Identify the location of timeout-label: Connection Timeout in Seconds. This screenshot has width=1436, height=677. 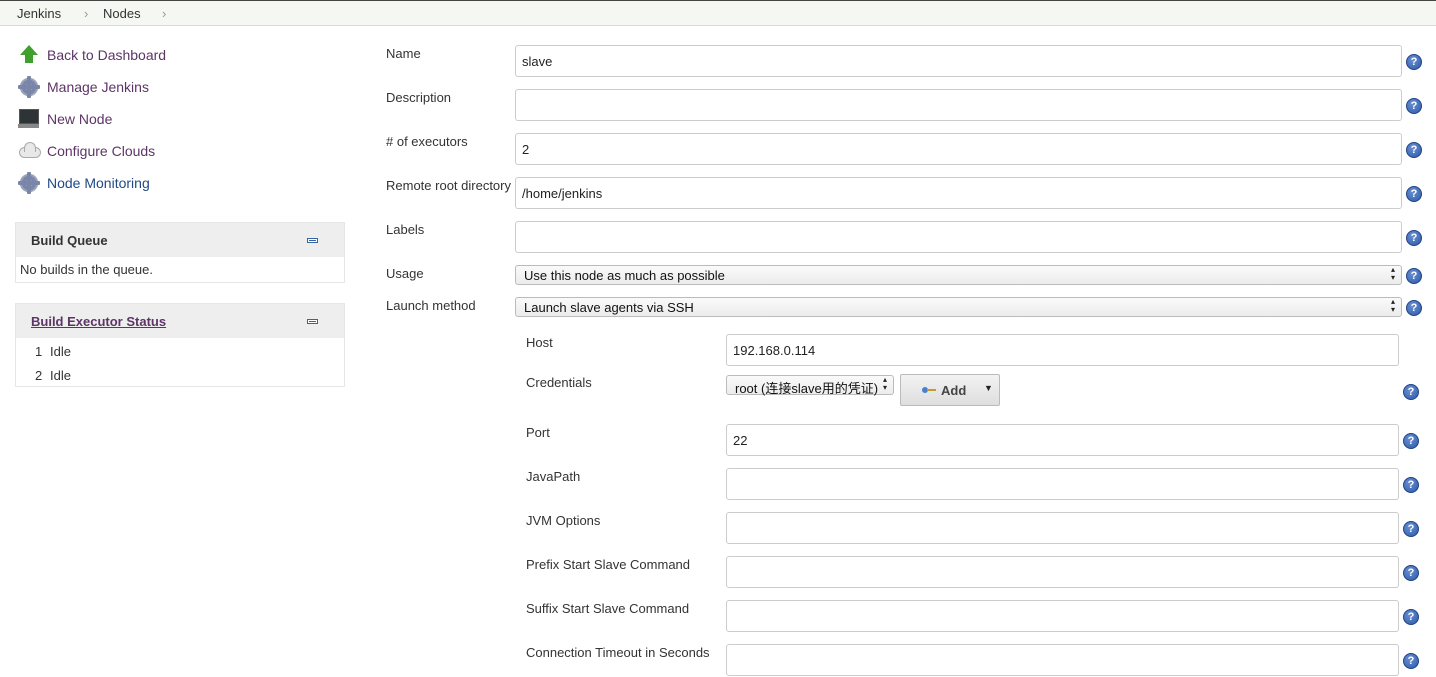
(618, 652).